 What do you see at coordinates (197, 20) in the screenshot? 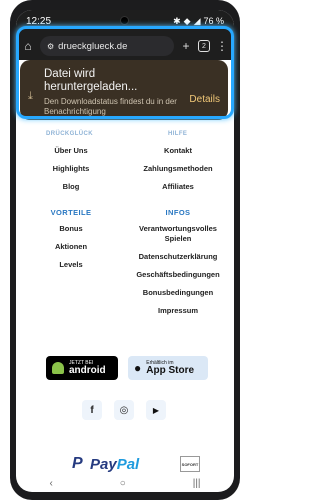
I see `signal-icon: ◢` at bounding box center [197, 20].